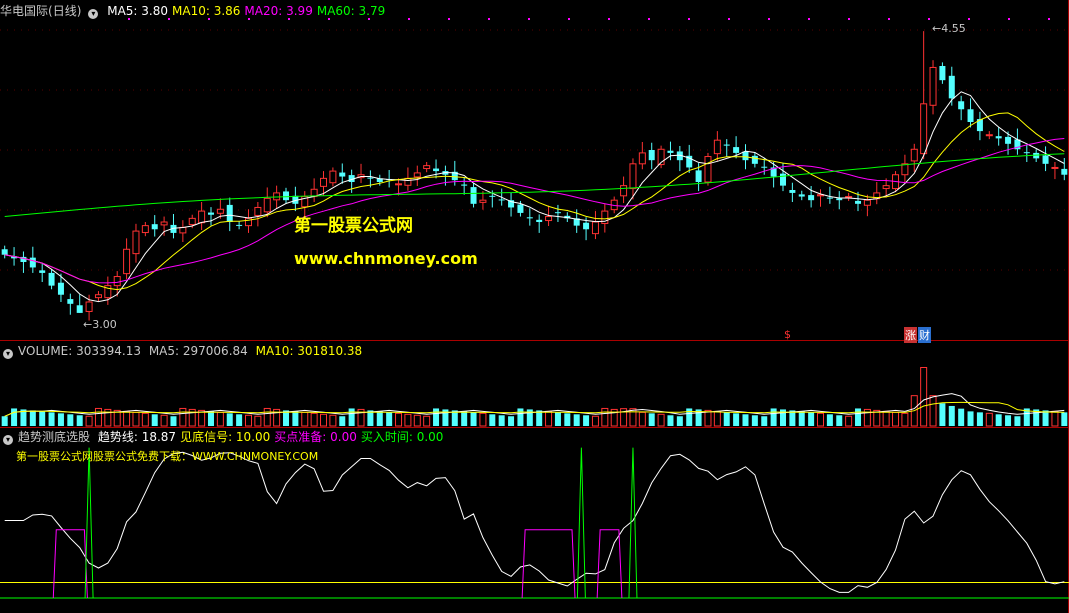 Image resolution: width=1069 pixels, height=613 pixels. What do you see at coordinates (386, 258) in the screenshot?
I see `watermark-url: www.chnmoney.com` at bounding box center [386, 258].